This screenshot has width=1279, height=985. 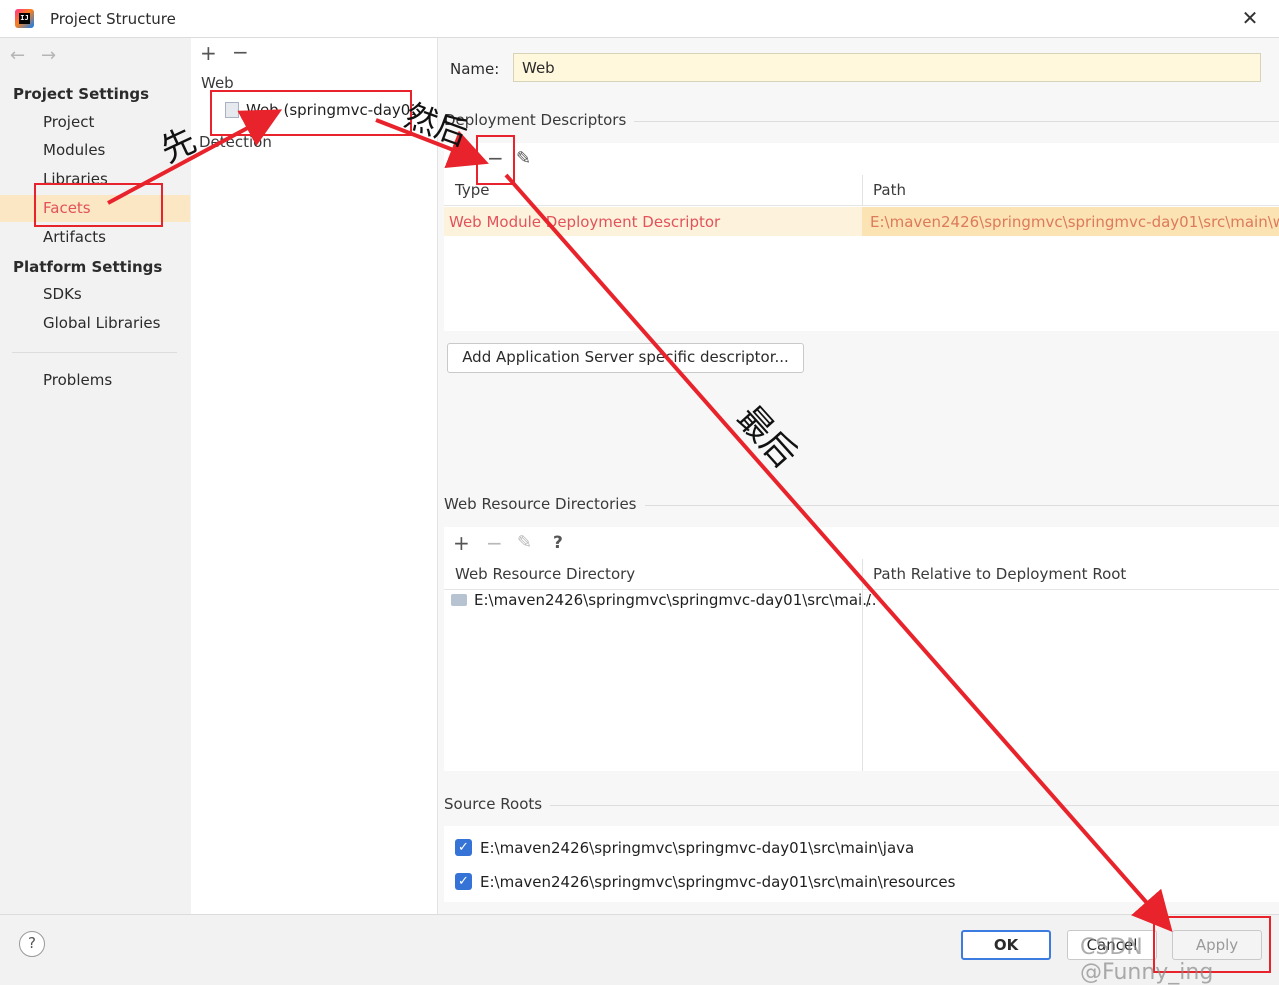 What do you see at coordinates (1147, 960) in the screenshot?
I see `watermark: CSDN @Funny_ing` at bounding box center [1147, 960].